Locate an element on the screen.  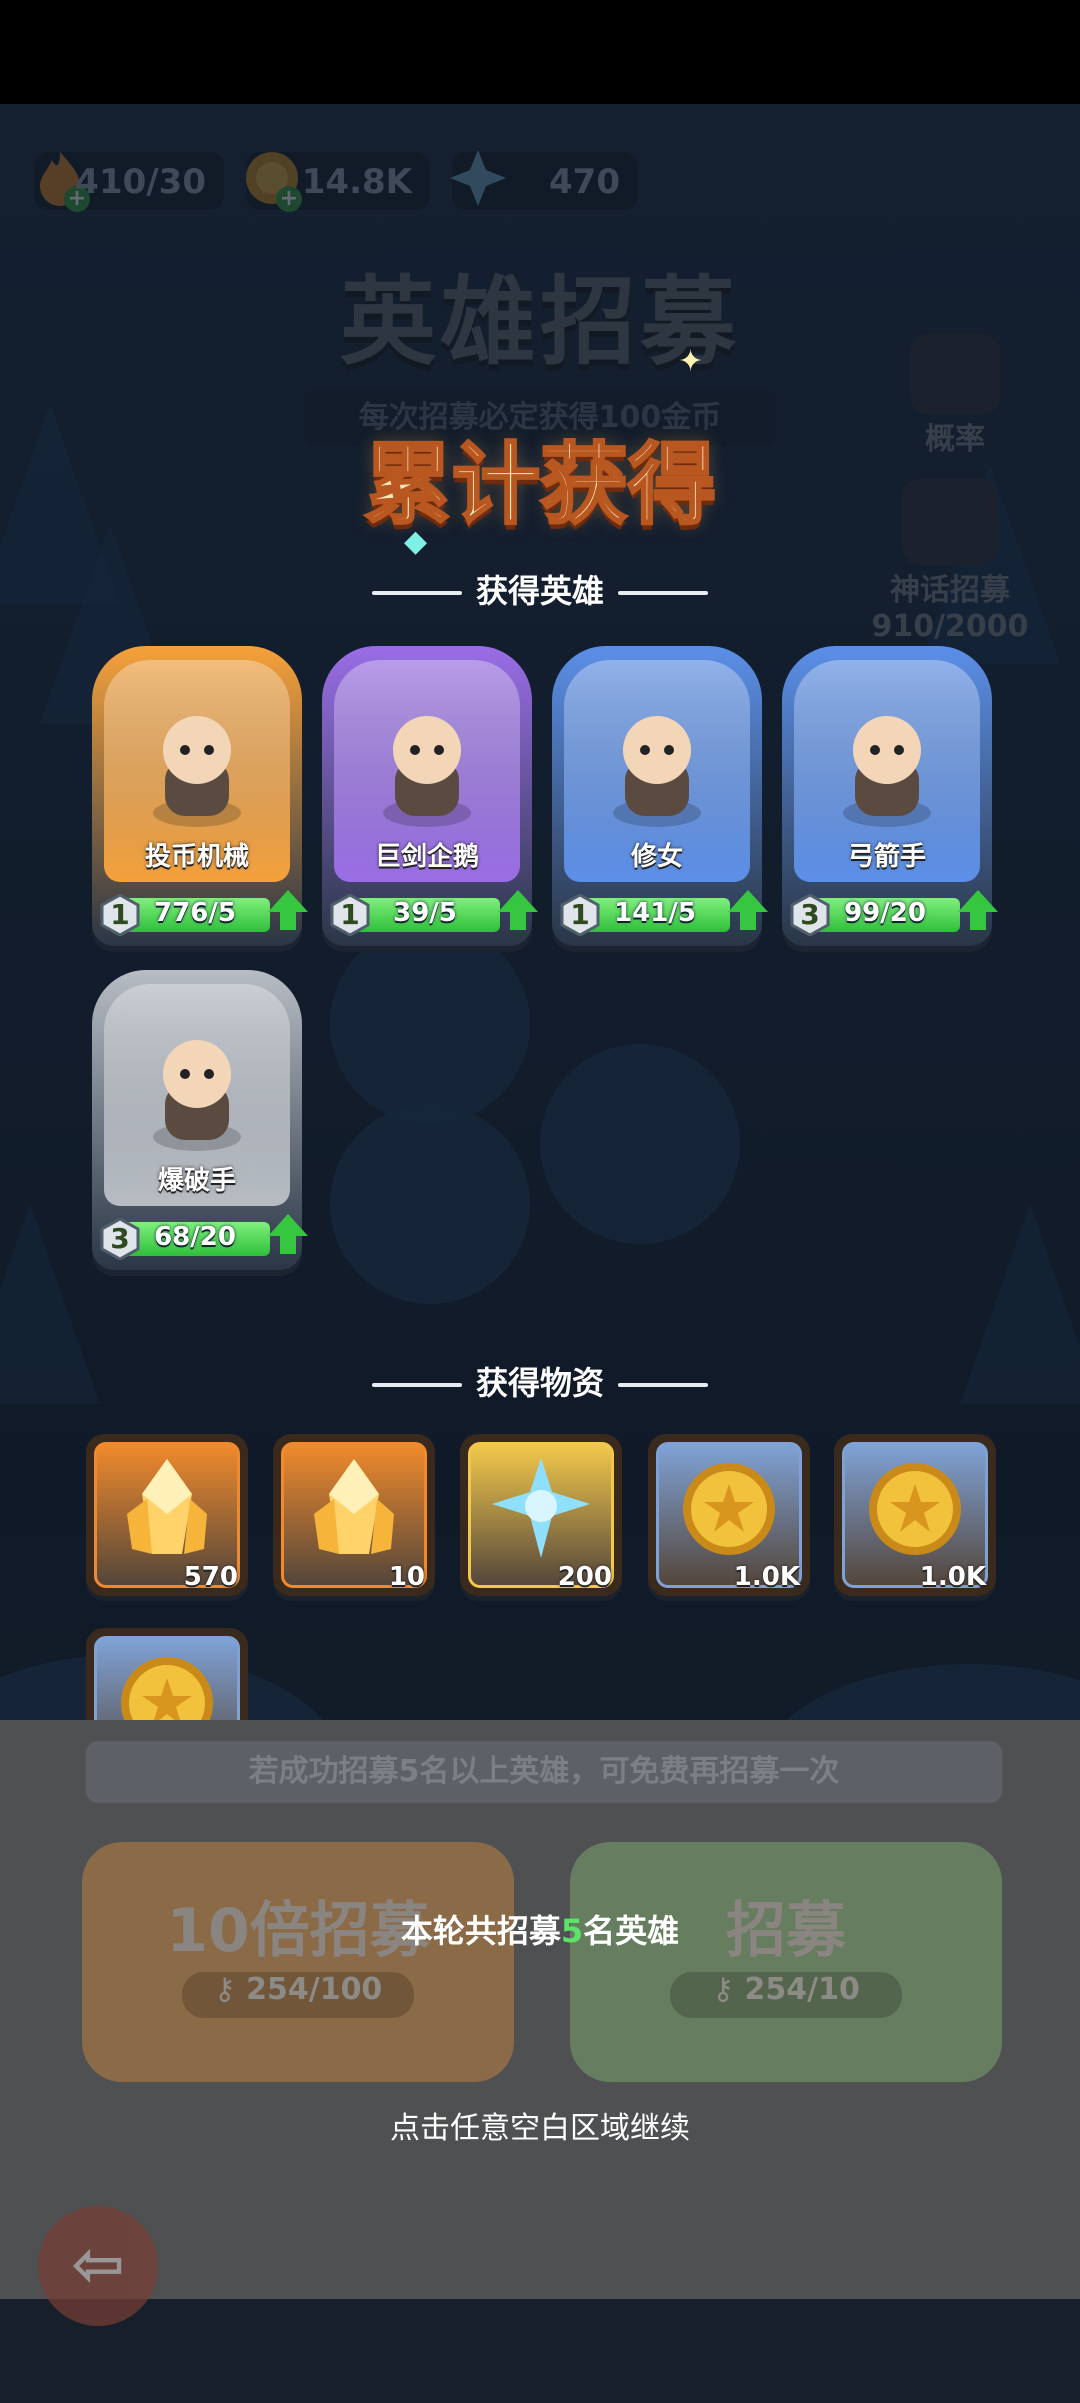
hero-card: 投币机械 776/5 1 is located at coordinates (200, 796).